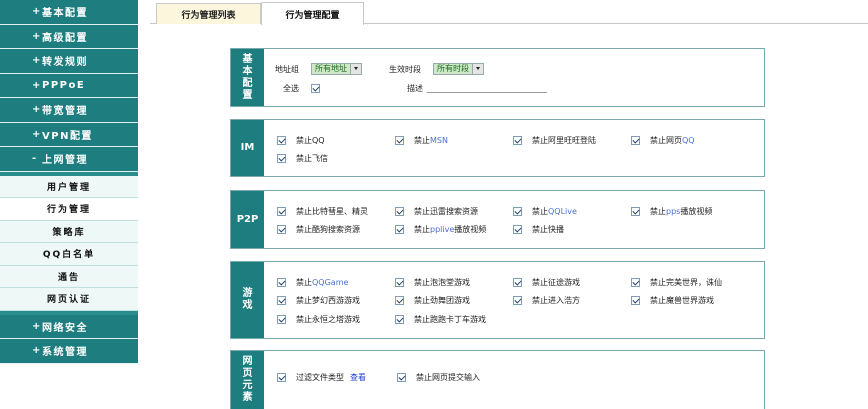 This screenshot has height=409, width=868. I want to click on option-block-kuaibo: 禁止快播, so click(538, 229).